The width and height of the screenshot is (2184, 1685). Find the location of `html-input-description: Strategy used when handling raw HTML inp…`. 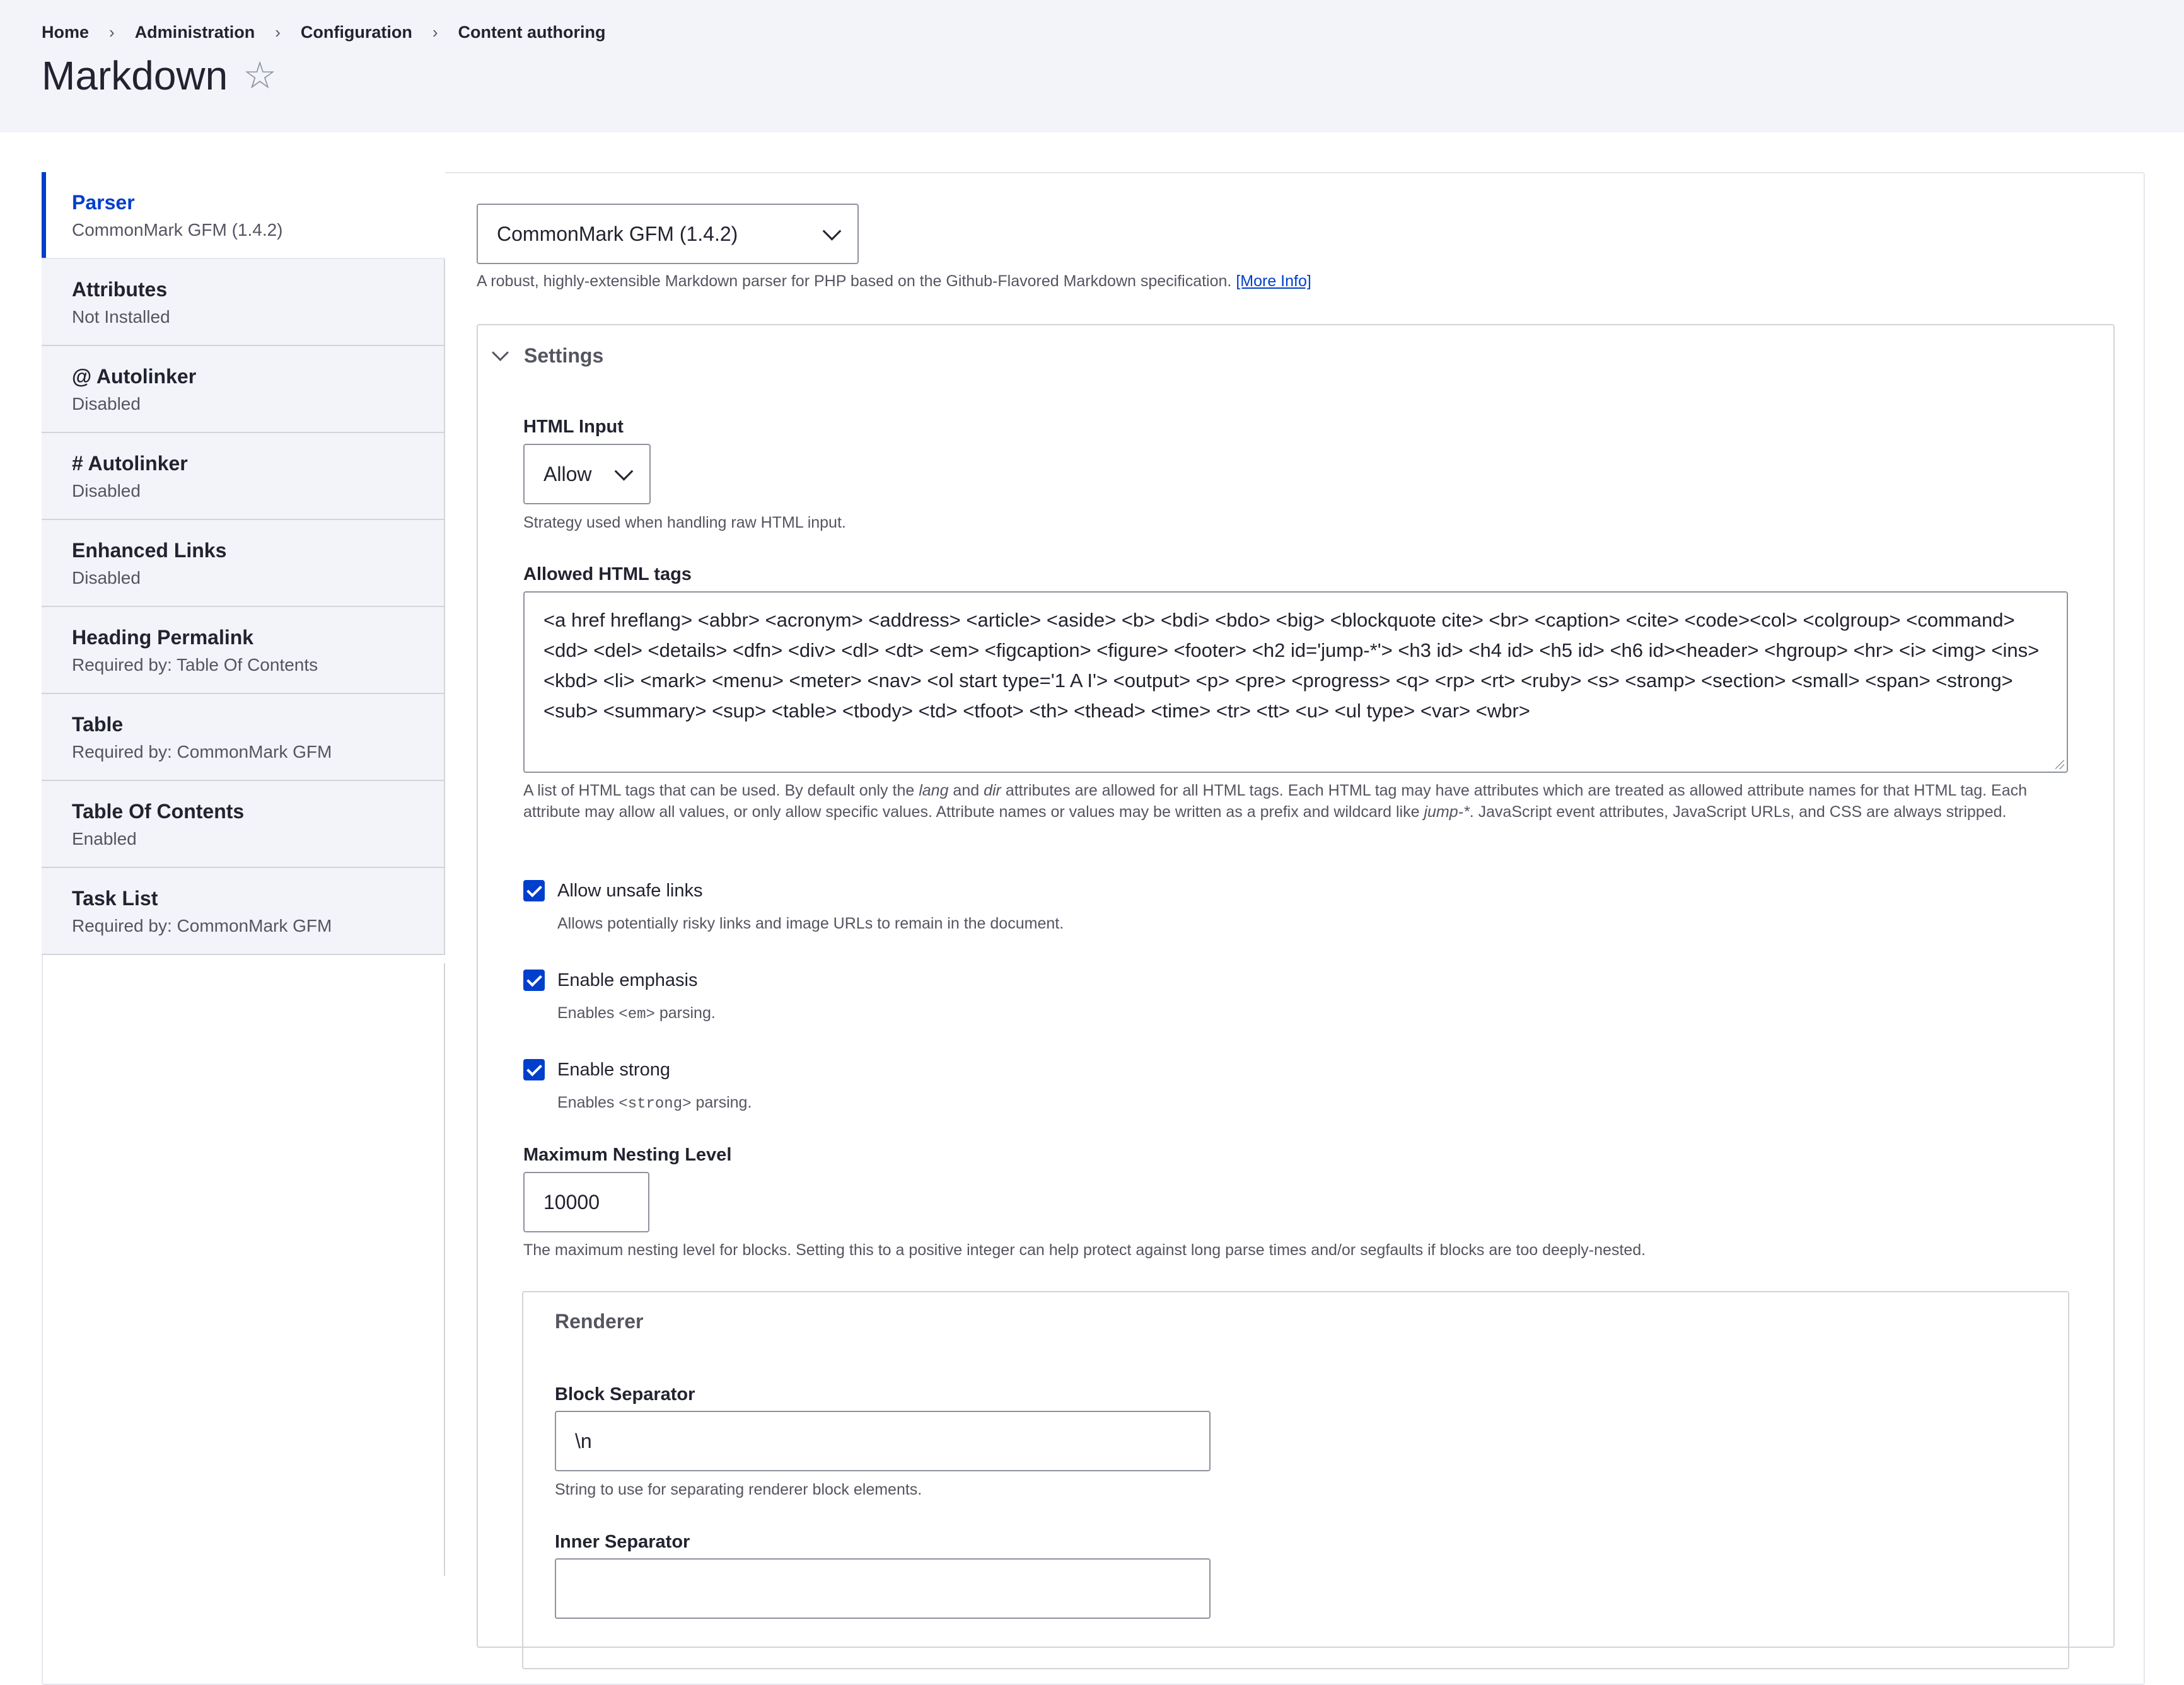

html-input-description: Strategy used when handling raw HTML inp… is located at coordinates (684, 522).